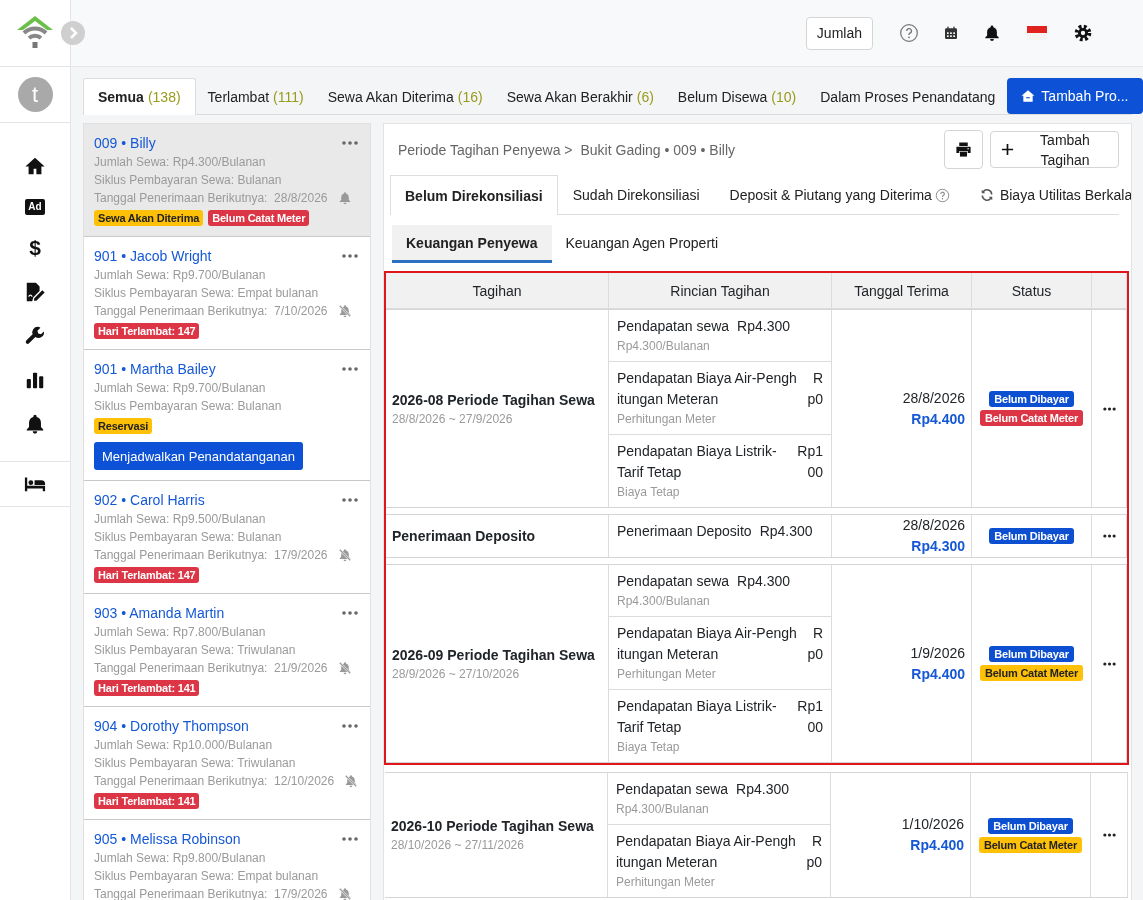 The image size is (1143, 900). I want to click on breadcrumb-current: Bukit Gading • 009 • Billy, so click(658, 149).